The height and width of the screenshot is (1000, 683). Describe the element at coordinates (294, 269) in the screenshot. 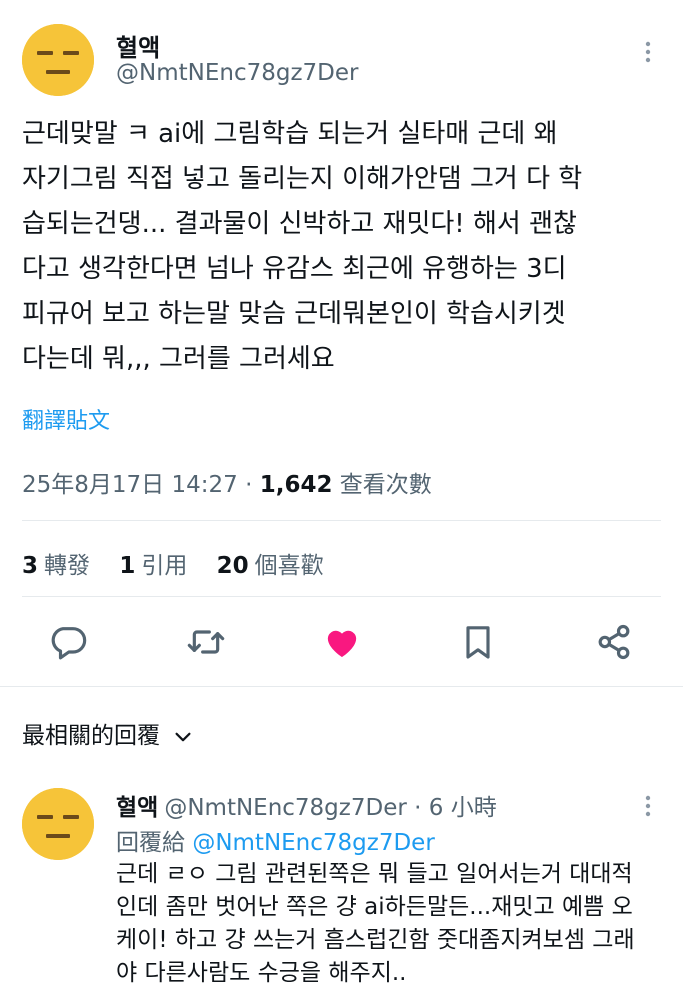

I see `tweet-text-line: 다고 생각한다면 넘나 유감스 최근에 유행하는 3디` at that location.